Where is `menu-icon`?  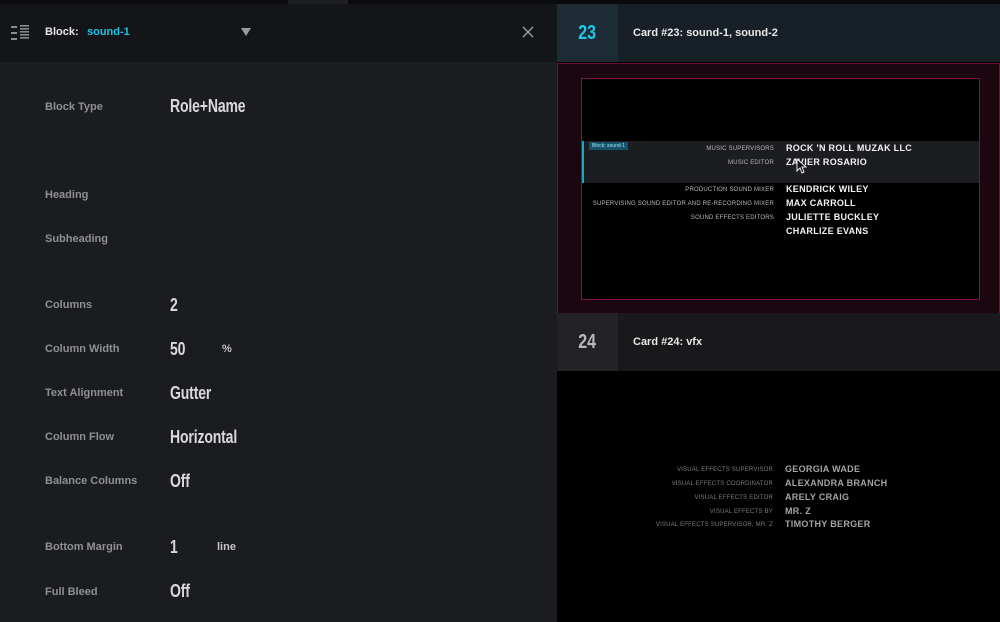
menu-icon is located at coordinates (20, 33).